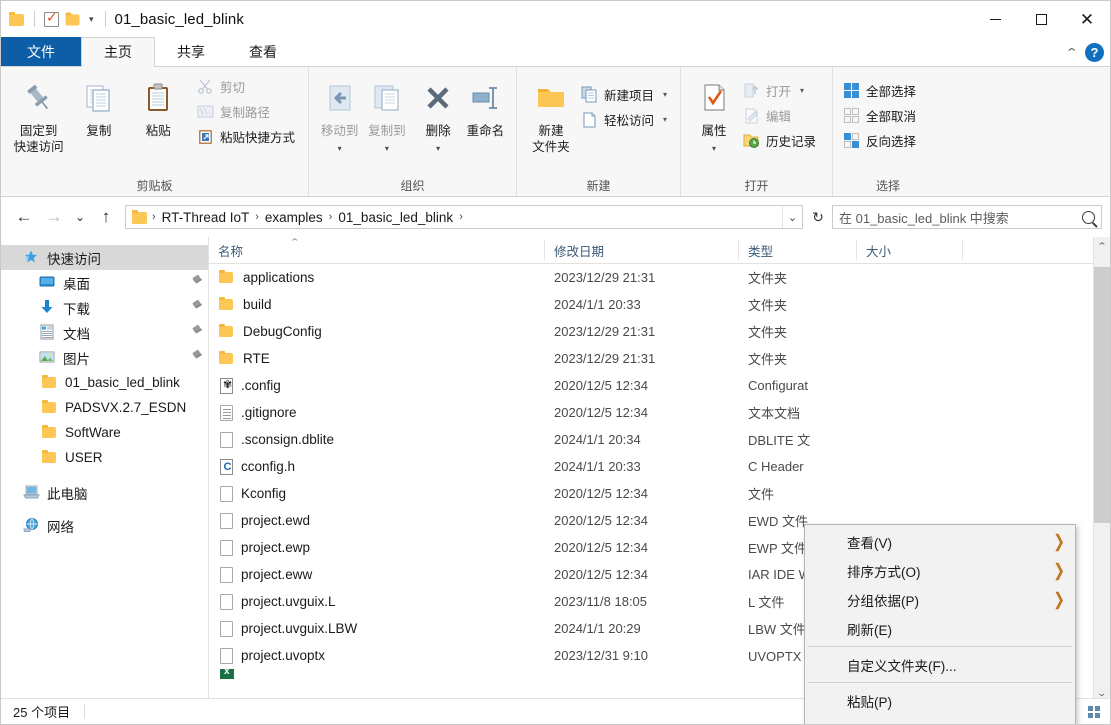  What do you see at coordinates (54, 217) in the screenshot?
I see `forward-button: →` at bounding box center [54, 217].